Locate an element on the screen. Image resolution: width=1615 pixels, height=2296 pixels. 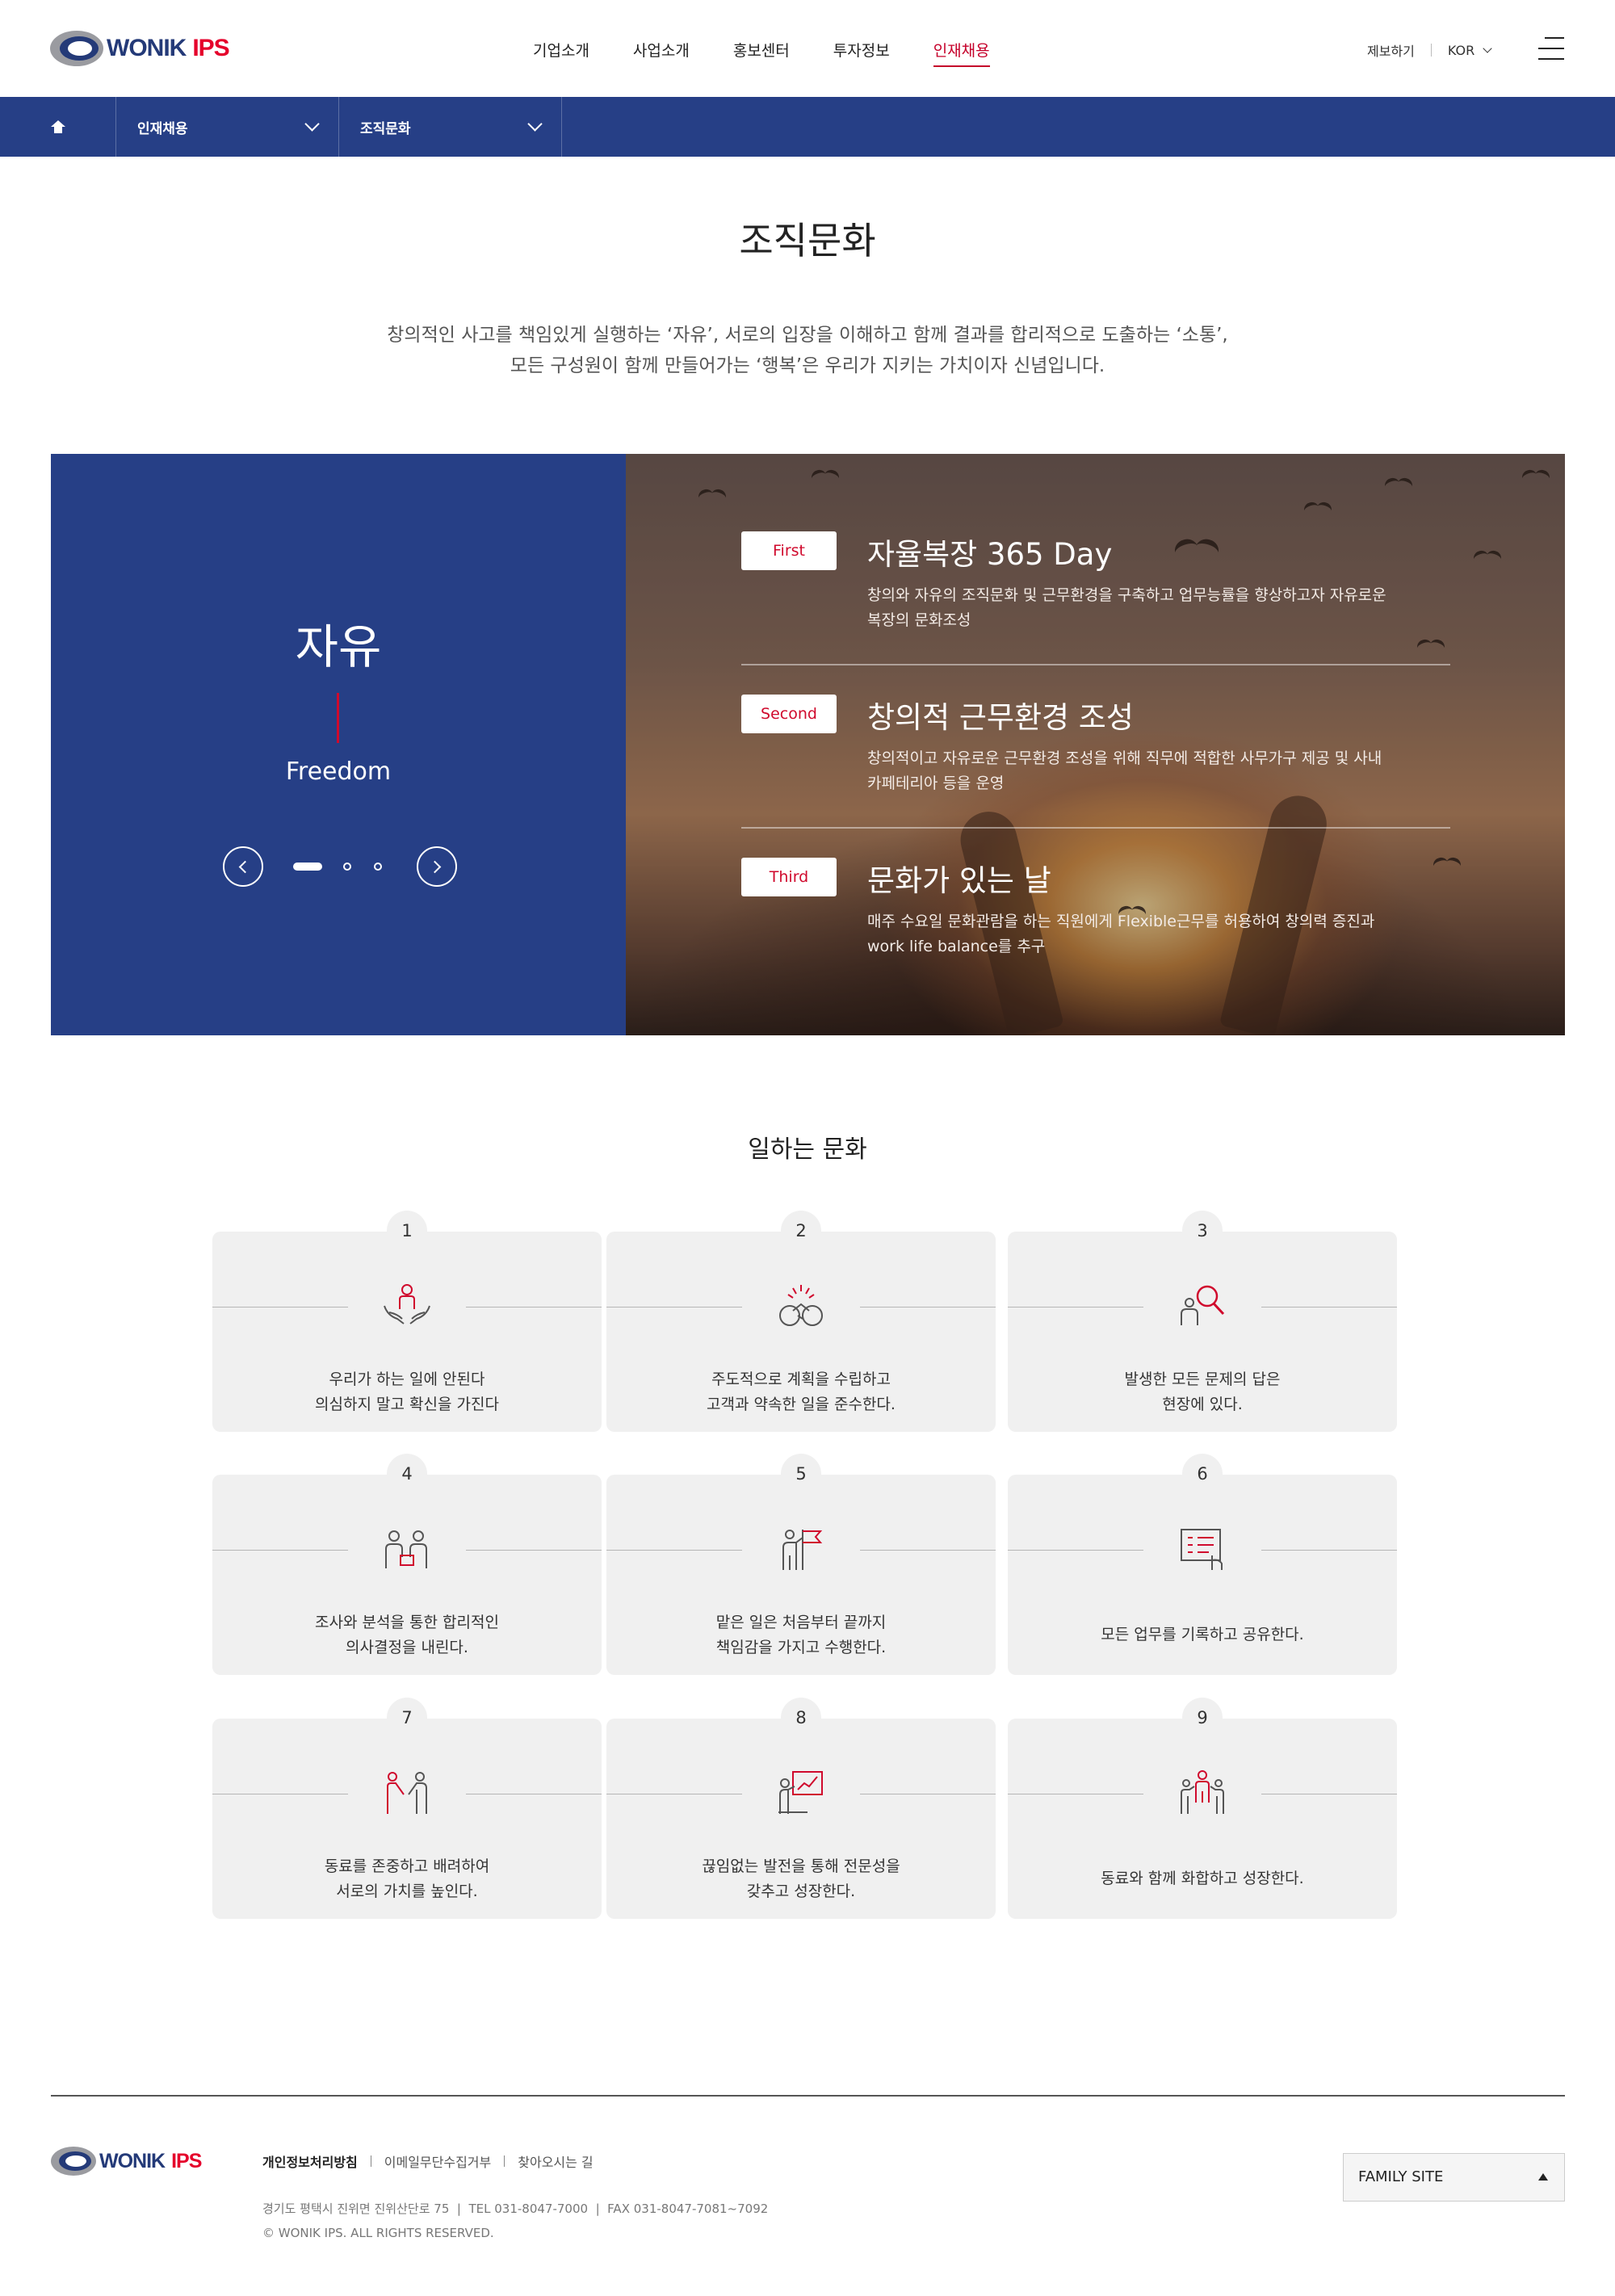
next-slide-button is located at coordinates (437, 867).